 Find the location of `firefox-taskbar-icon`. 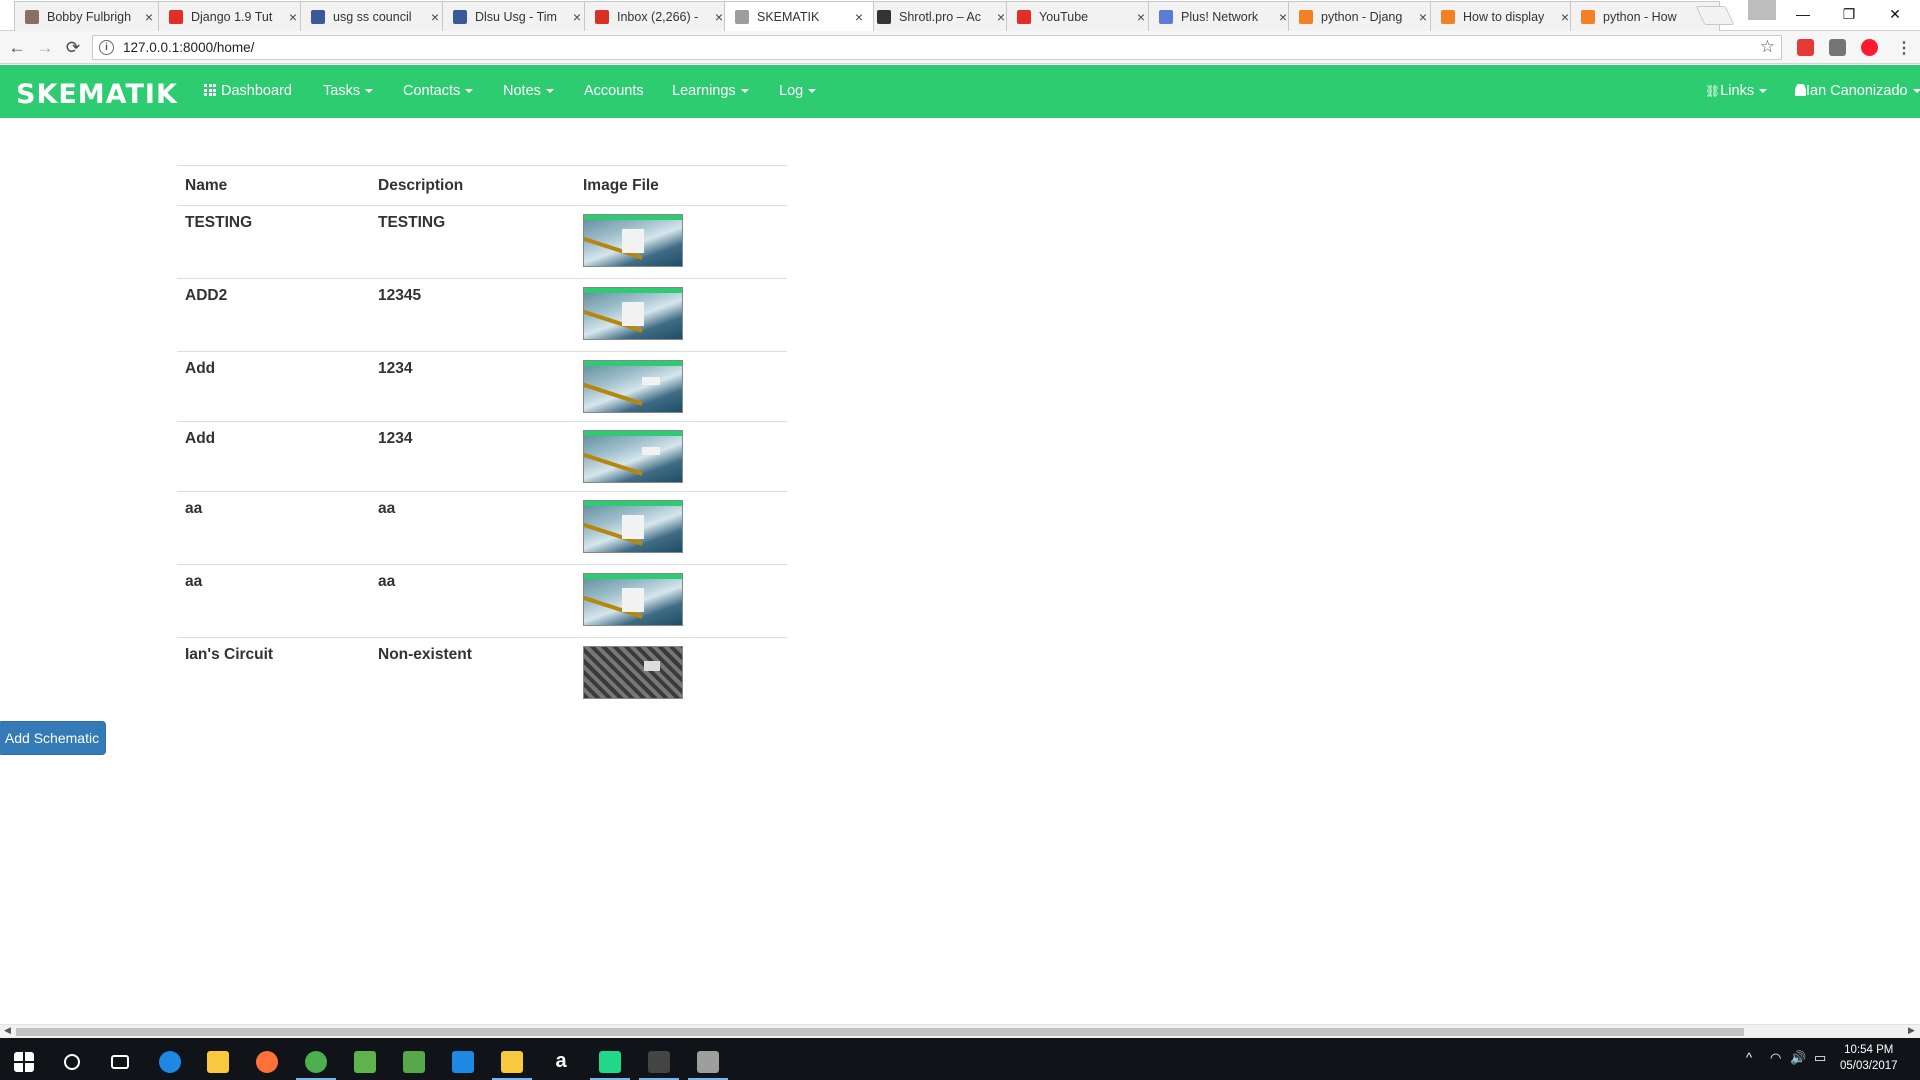

firefox-taskbar-icon is located at coordinates (267, 1061).